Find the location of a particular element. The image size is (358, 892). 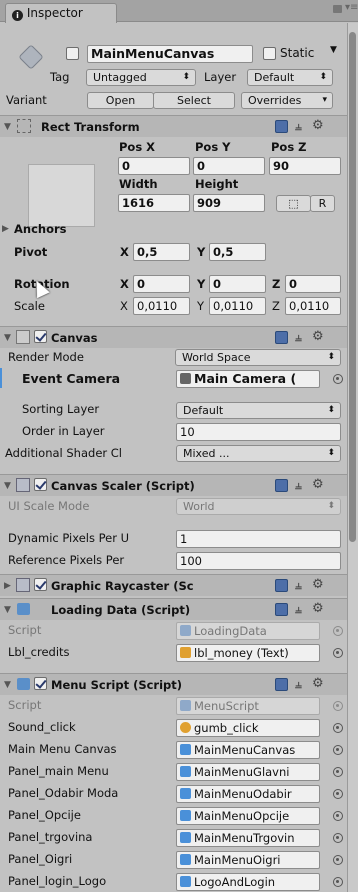

width-label: Width is located at coordinates (138, 184).